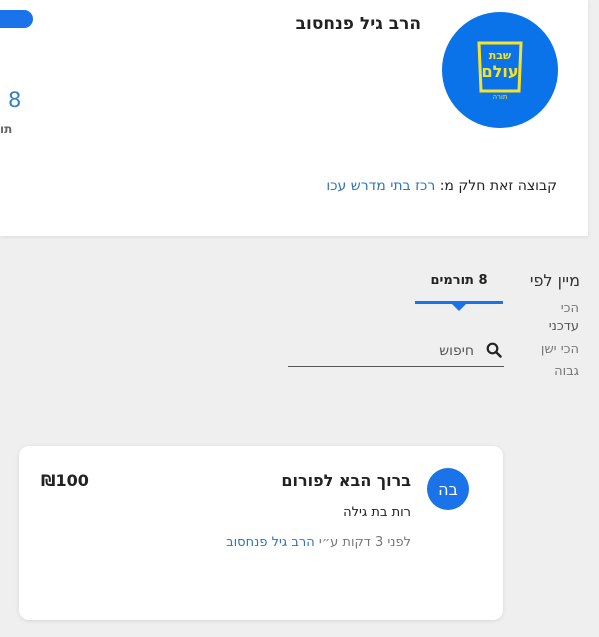 Image resolution: width=599 pixels, height=637 pixels. I want to click on sort-title: מיין לפי, so click(554, 280).